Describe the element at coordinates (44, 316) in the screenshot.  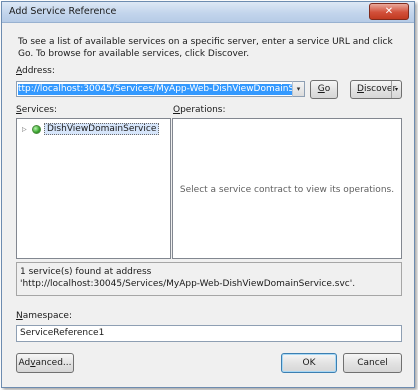
I see `namespace-label: Namespace:` at that location.